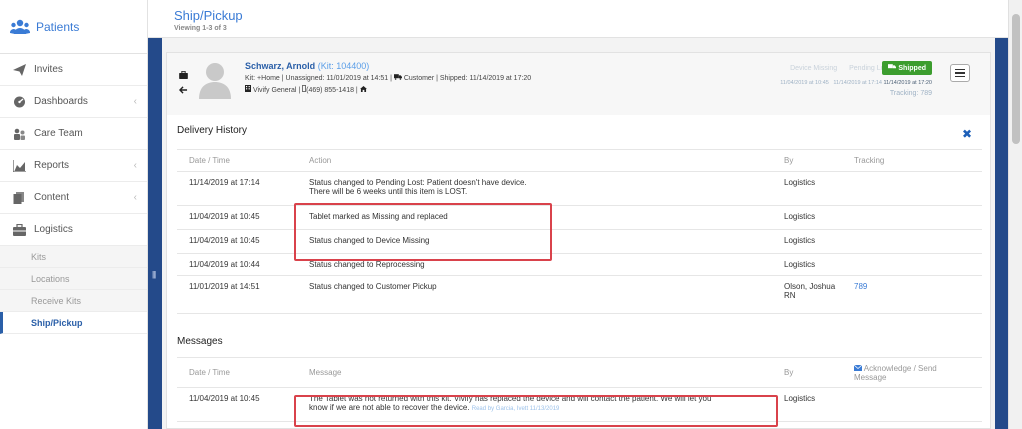 This screenshot has height=429, width=1022. Describe the element at coordinates (183, 91) in the screenshot. I see `arrow-left-icon` at that location.